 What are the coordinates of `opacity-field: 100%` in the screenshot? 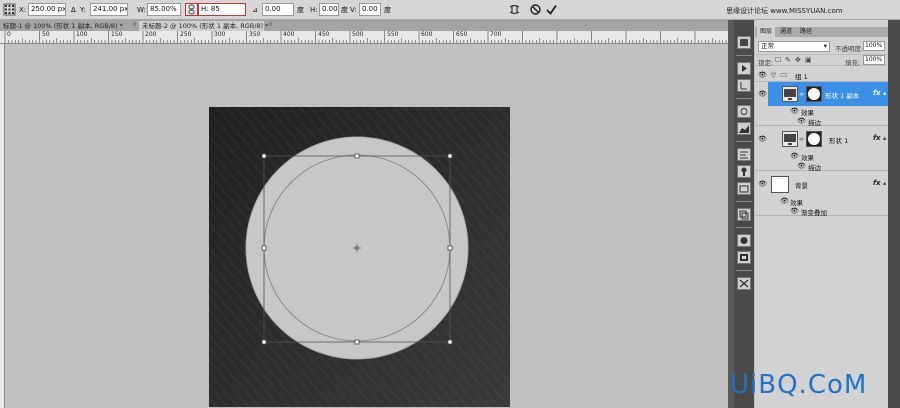 It's located at (874, 46).